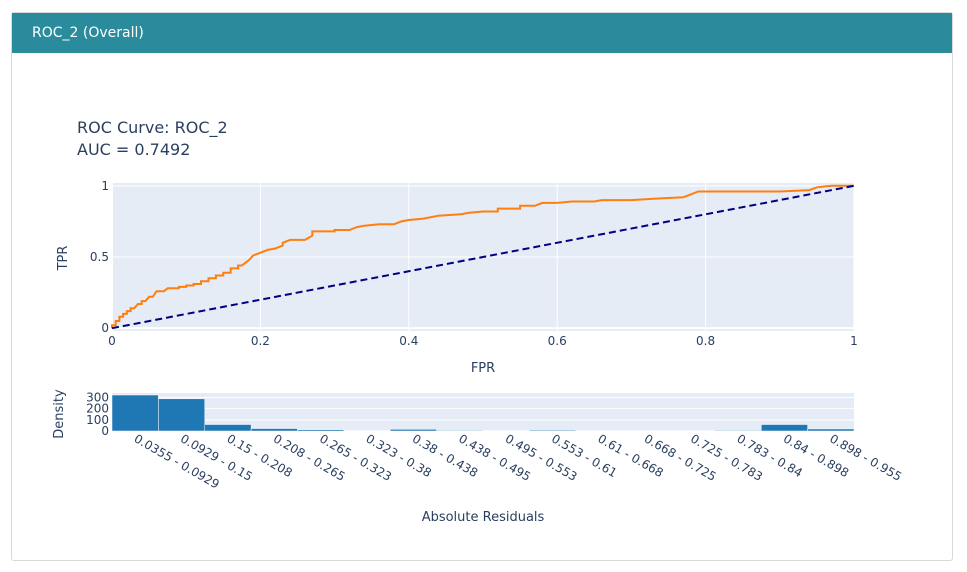  Describe the element at coordinates (483, 517) in the screenshot. I see `histogram-x-axis-label: Absolute Residuals` at that location.